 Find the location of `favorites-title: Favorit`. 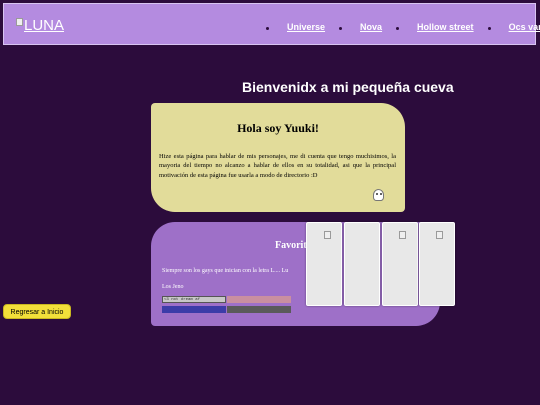

favorites-title: Favorit is located at coordinates (291, 245).